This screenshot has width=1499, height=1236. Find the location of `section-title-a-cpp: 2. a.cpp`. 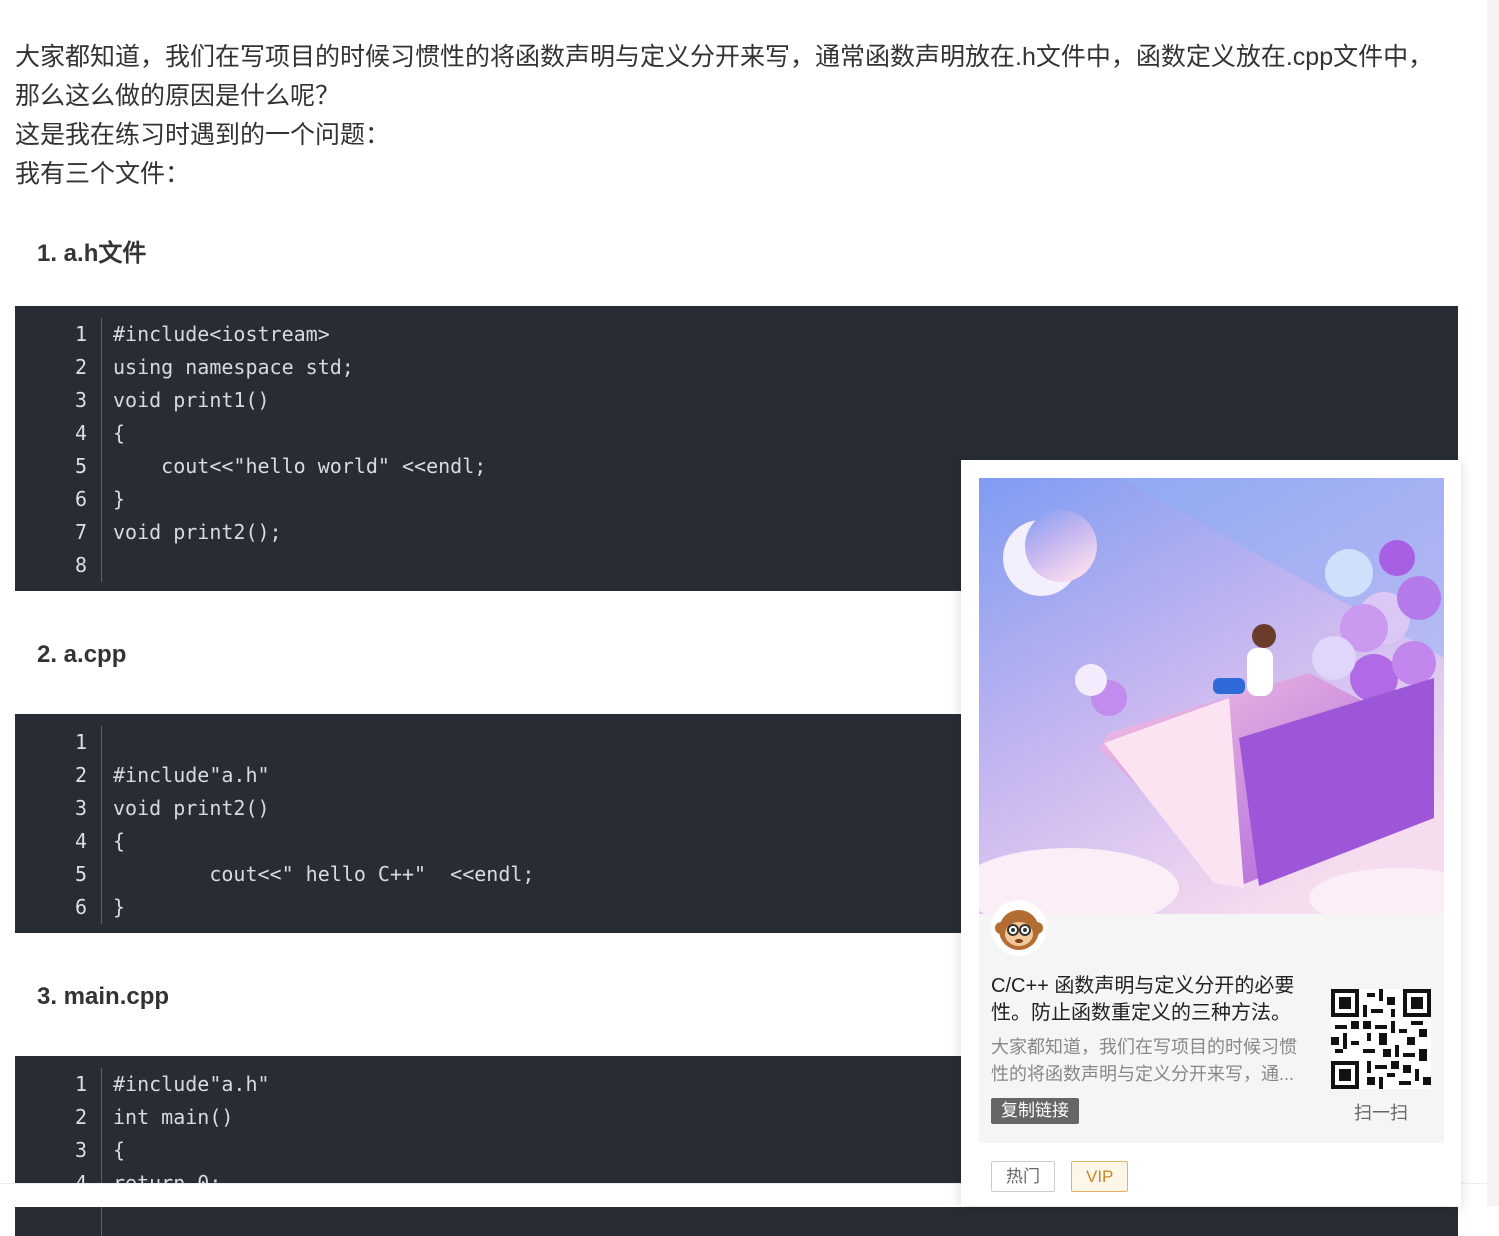

section-title-a-cpp: 2. a.cpp is located at coordinates (82, 654).